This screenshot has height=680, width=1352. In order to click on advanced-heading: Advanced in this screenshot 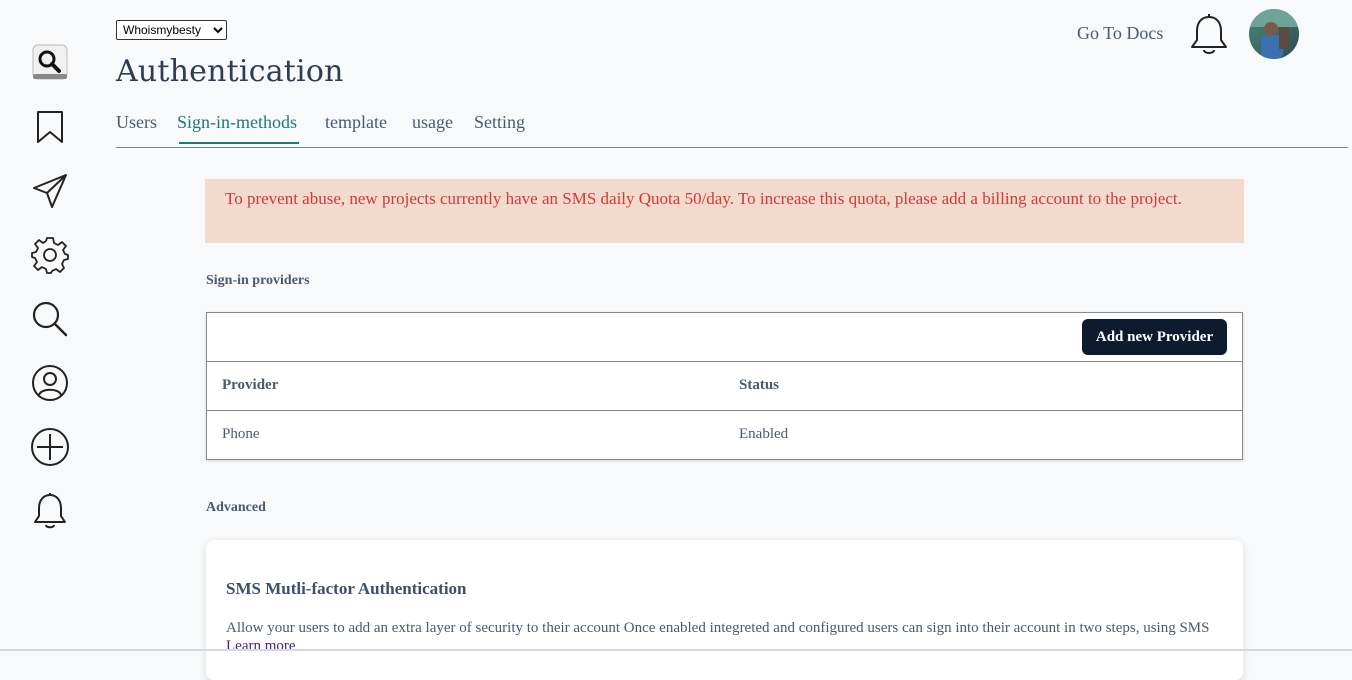, I will do `click(236, 507)`.